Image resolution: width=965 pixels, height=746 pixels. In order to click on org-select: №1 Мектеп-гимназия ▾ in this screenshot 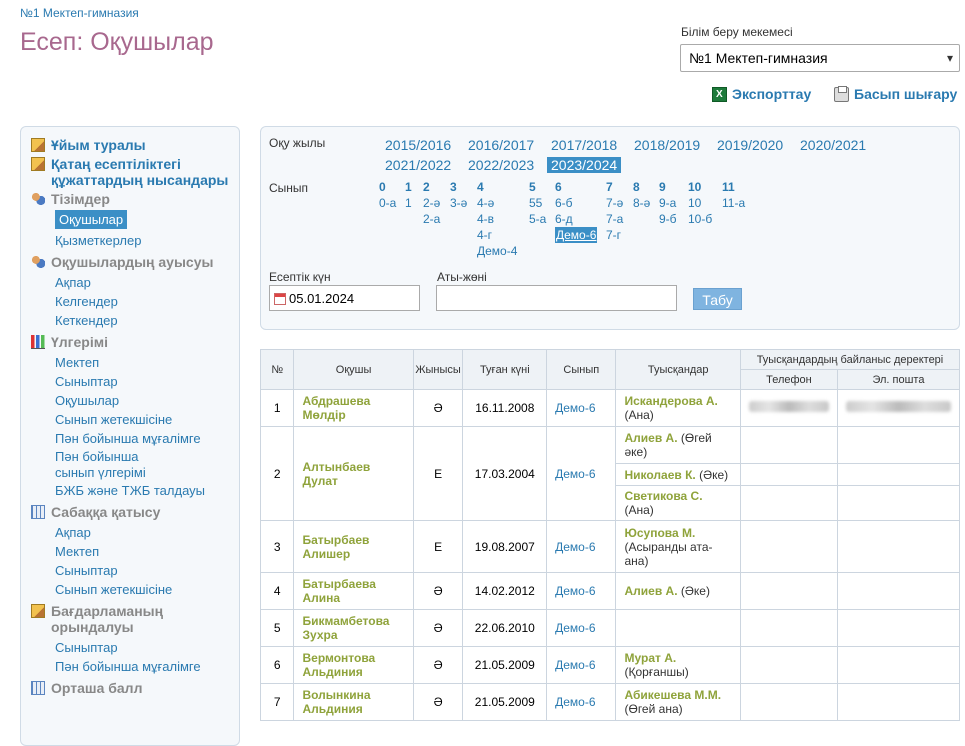, I will do `click(820, 58)`.